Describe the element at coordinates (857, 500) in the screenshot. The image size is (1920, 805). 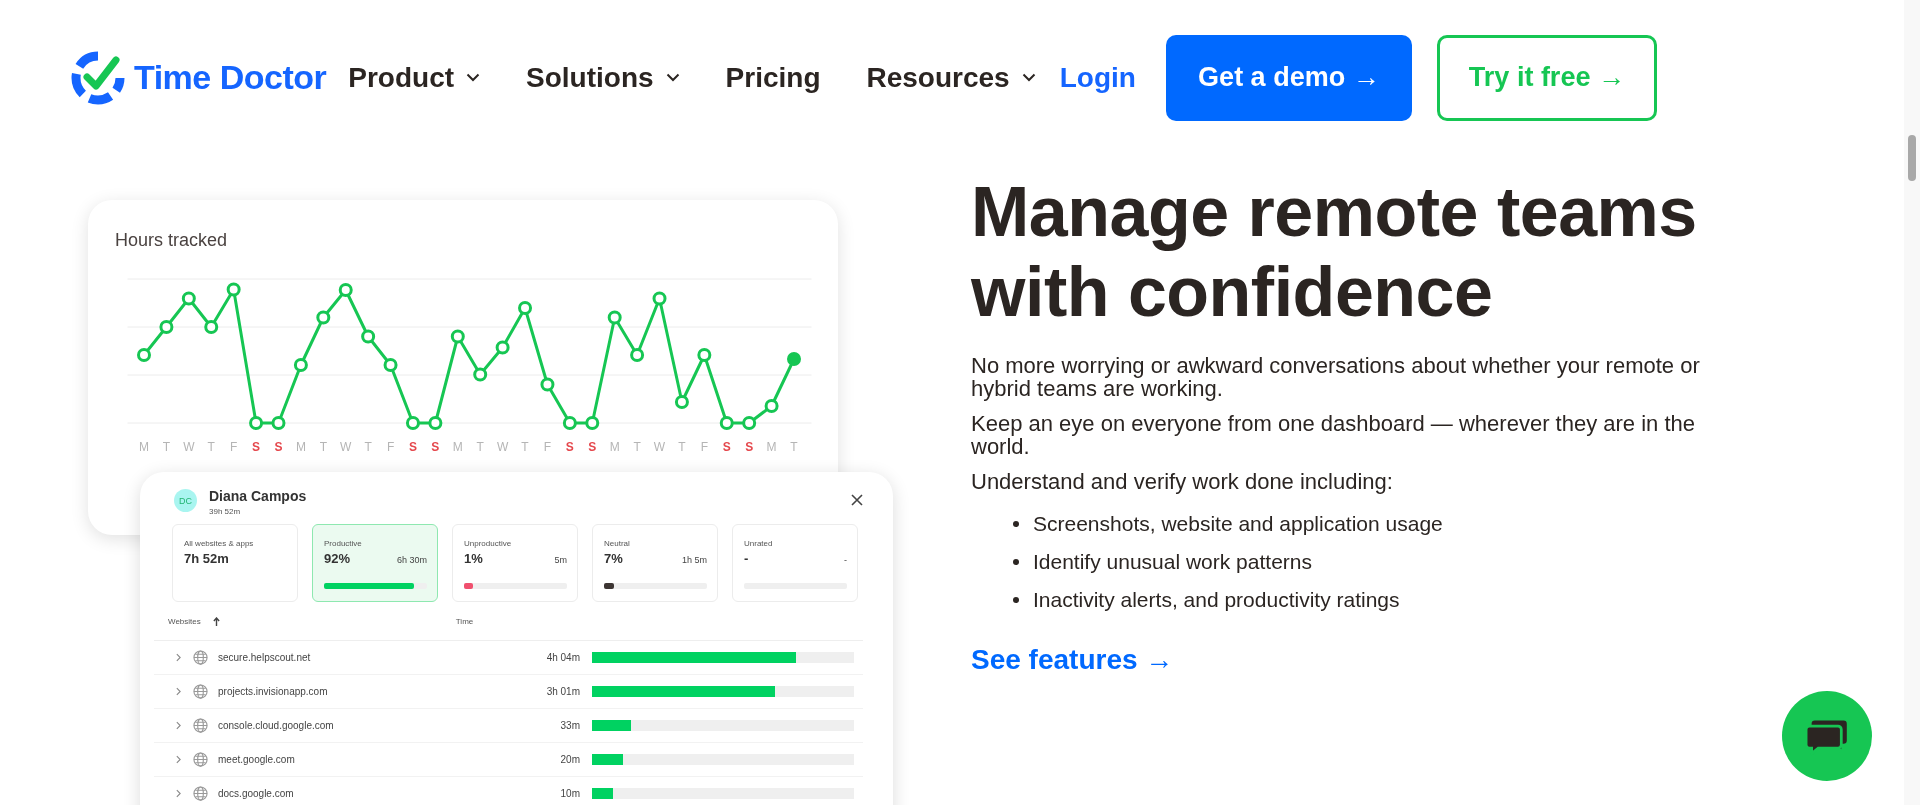
I see `close-icon` at that location.